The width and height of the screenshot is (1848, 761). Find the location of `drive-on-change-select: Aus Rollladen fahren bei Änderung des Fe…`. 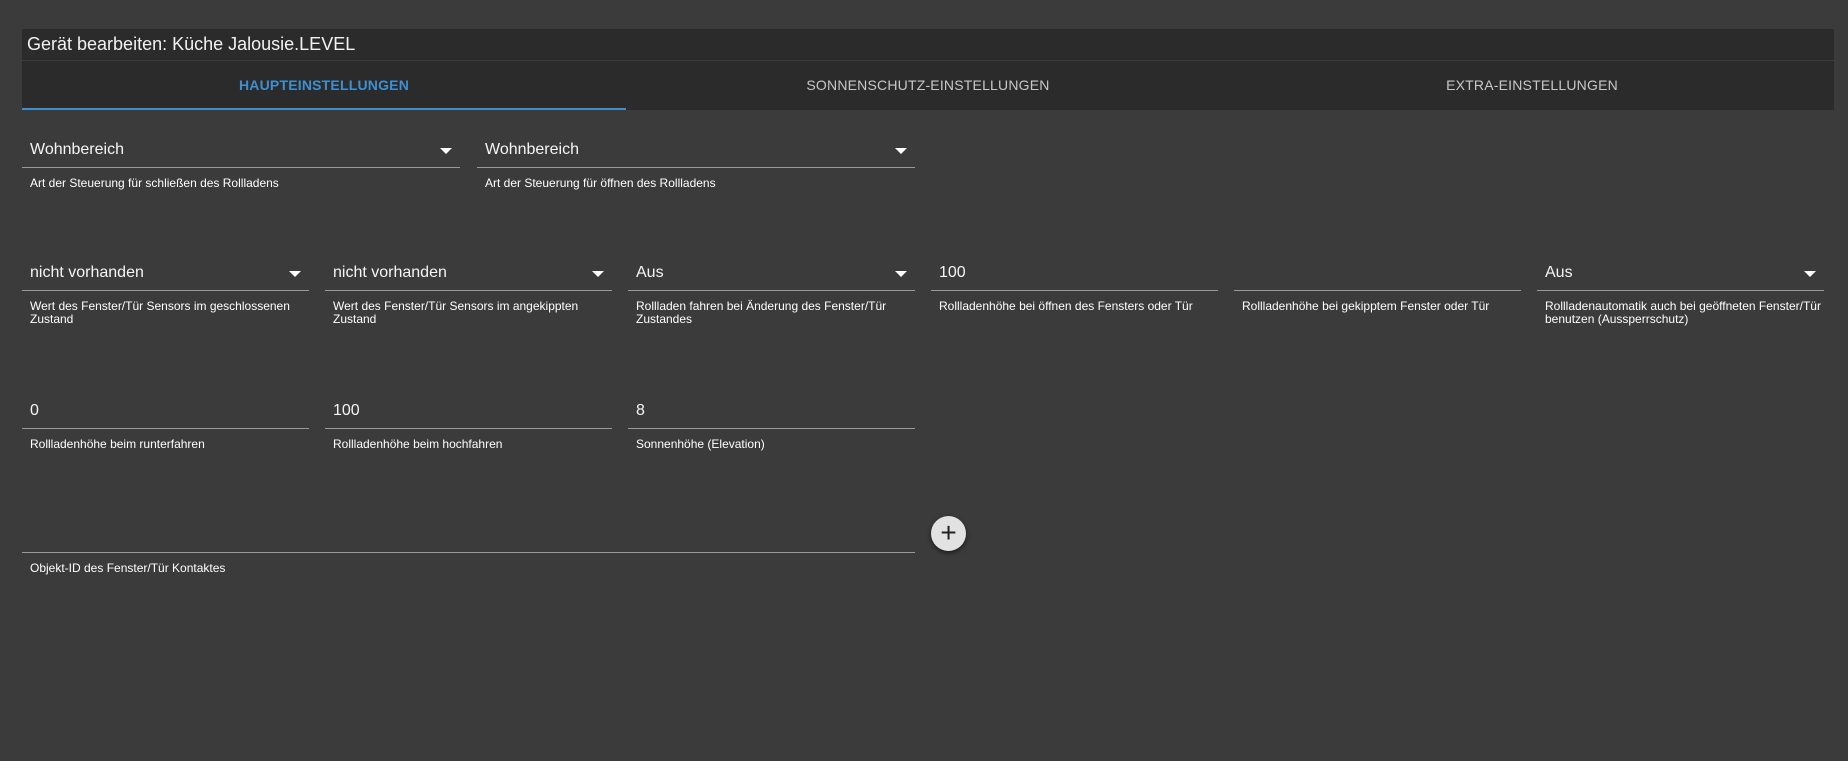

drive-on-change-select: Aus Rollladen fahren bei Änderung des Fe… is located at coordinates (771, 293).